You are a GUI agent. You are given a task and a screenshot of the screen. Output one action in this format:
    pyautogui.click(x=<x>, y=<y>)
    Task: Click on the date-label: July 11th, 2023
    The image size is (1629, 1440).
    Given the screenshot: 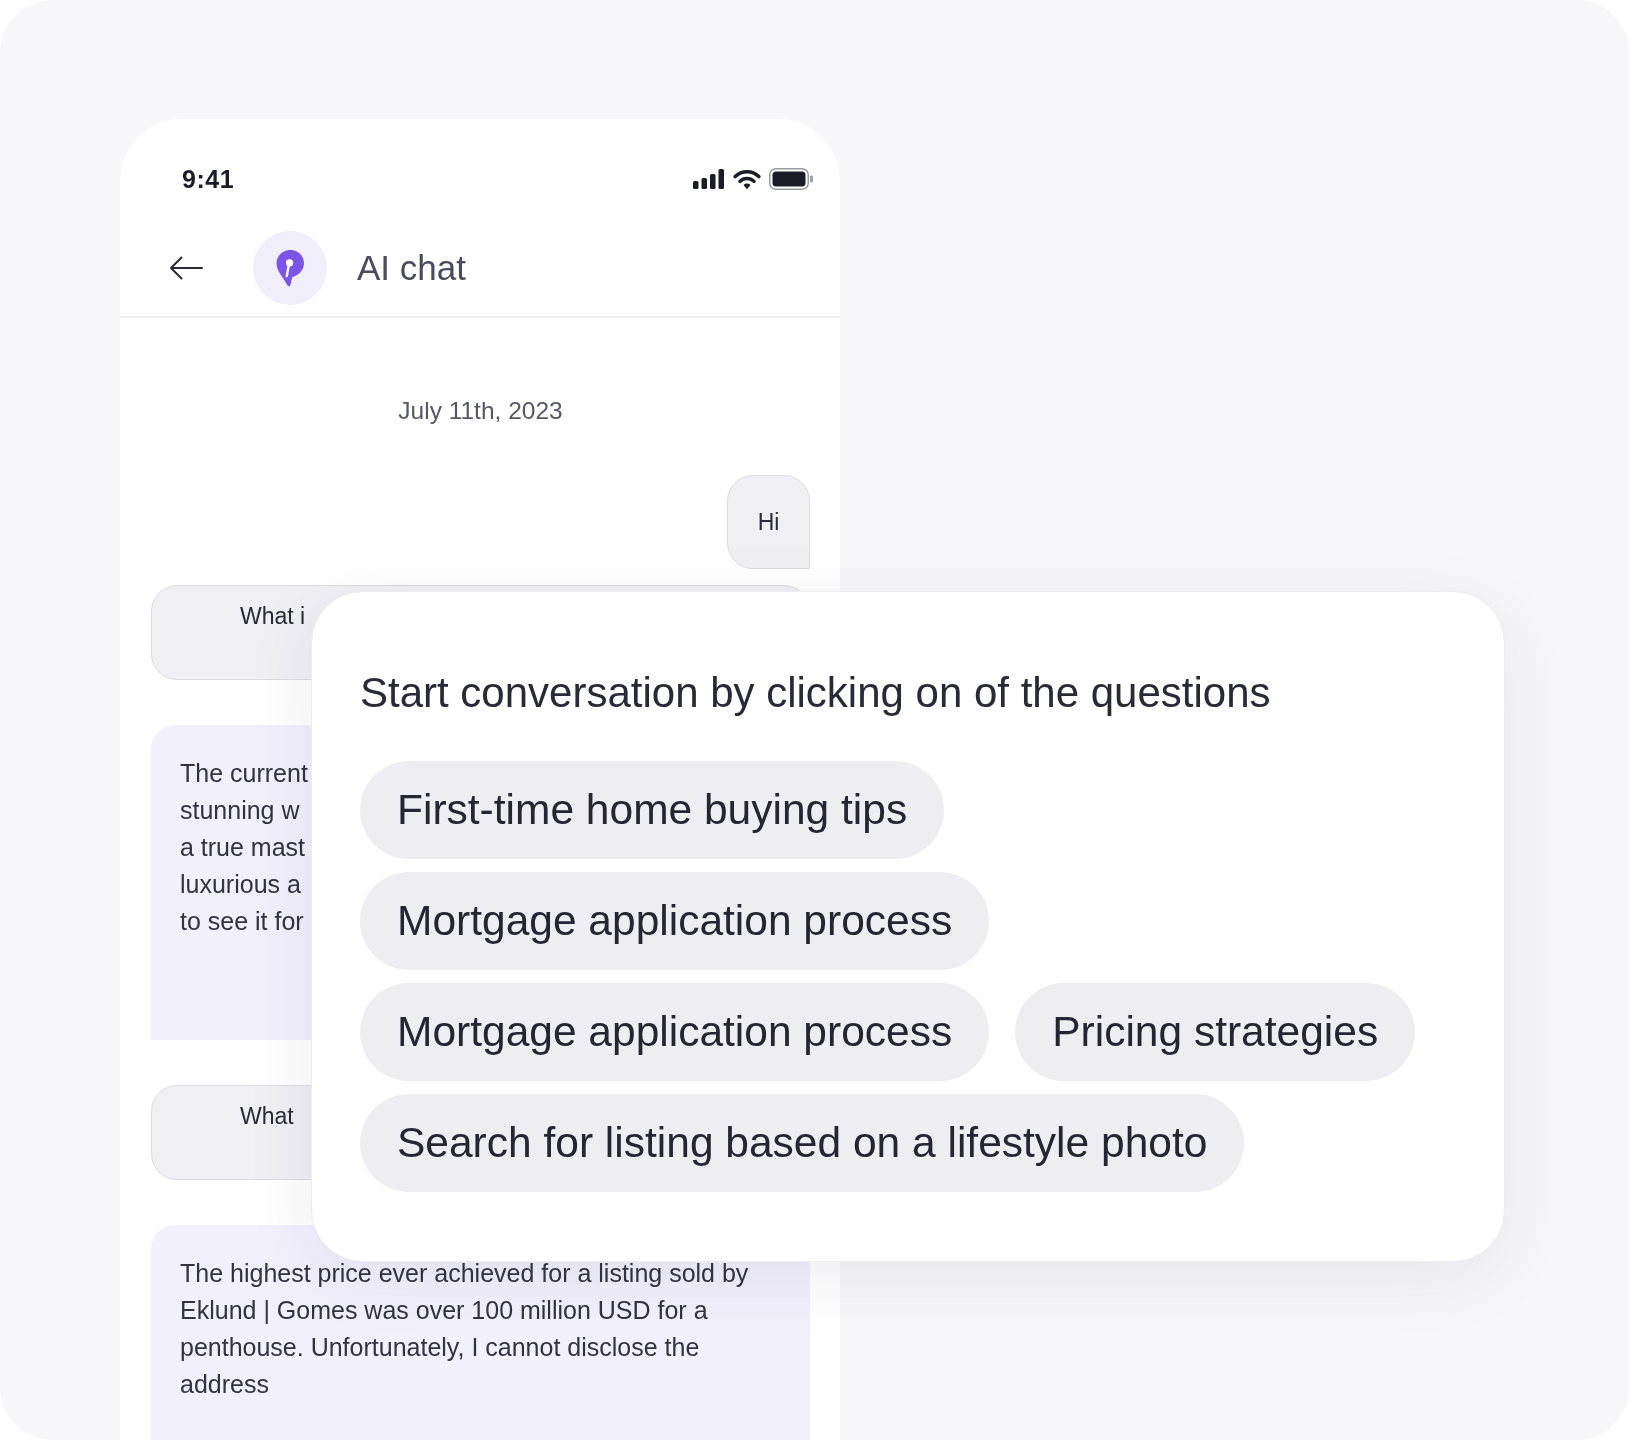 What is the action you would take?
    pyautogui.click(x=480, y=411)
    